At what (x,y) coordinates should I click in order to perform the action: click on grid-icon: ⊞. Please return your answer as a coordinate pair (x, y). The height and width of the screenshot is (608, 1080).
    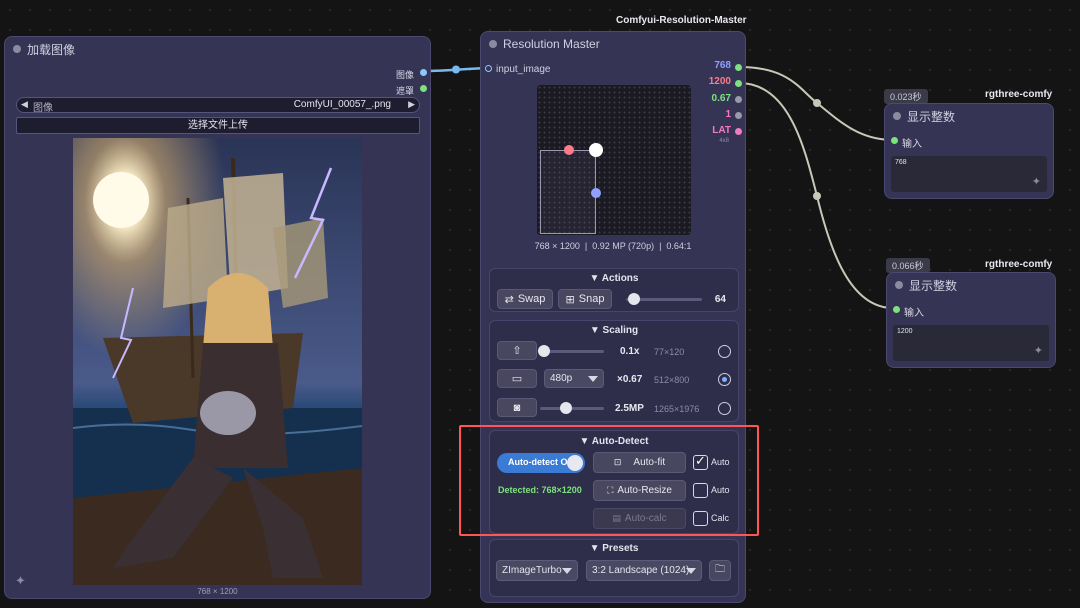
    Looking at the image, I should click on (570, 299).